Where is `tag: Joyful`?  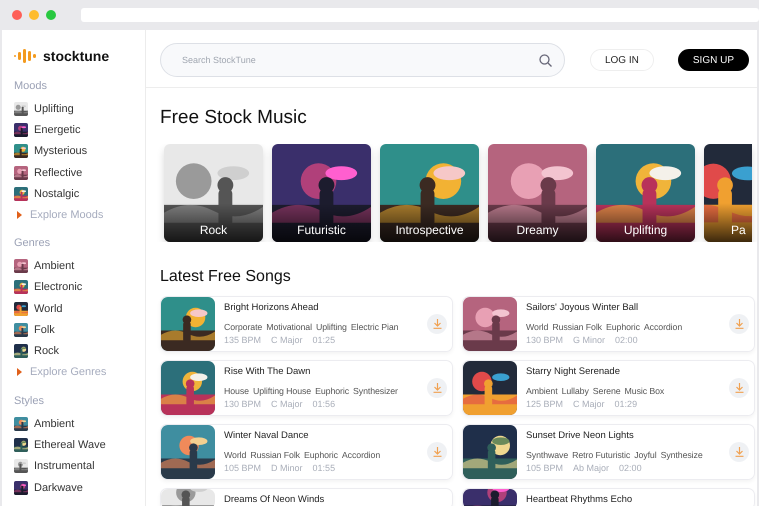
tag: Joyful is located at coordinates (645, 455).